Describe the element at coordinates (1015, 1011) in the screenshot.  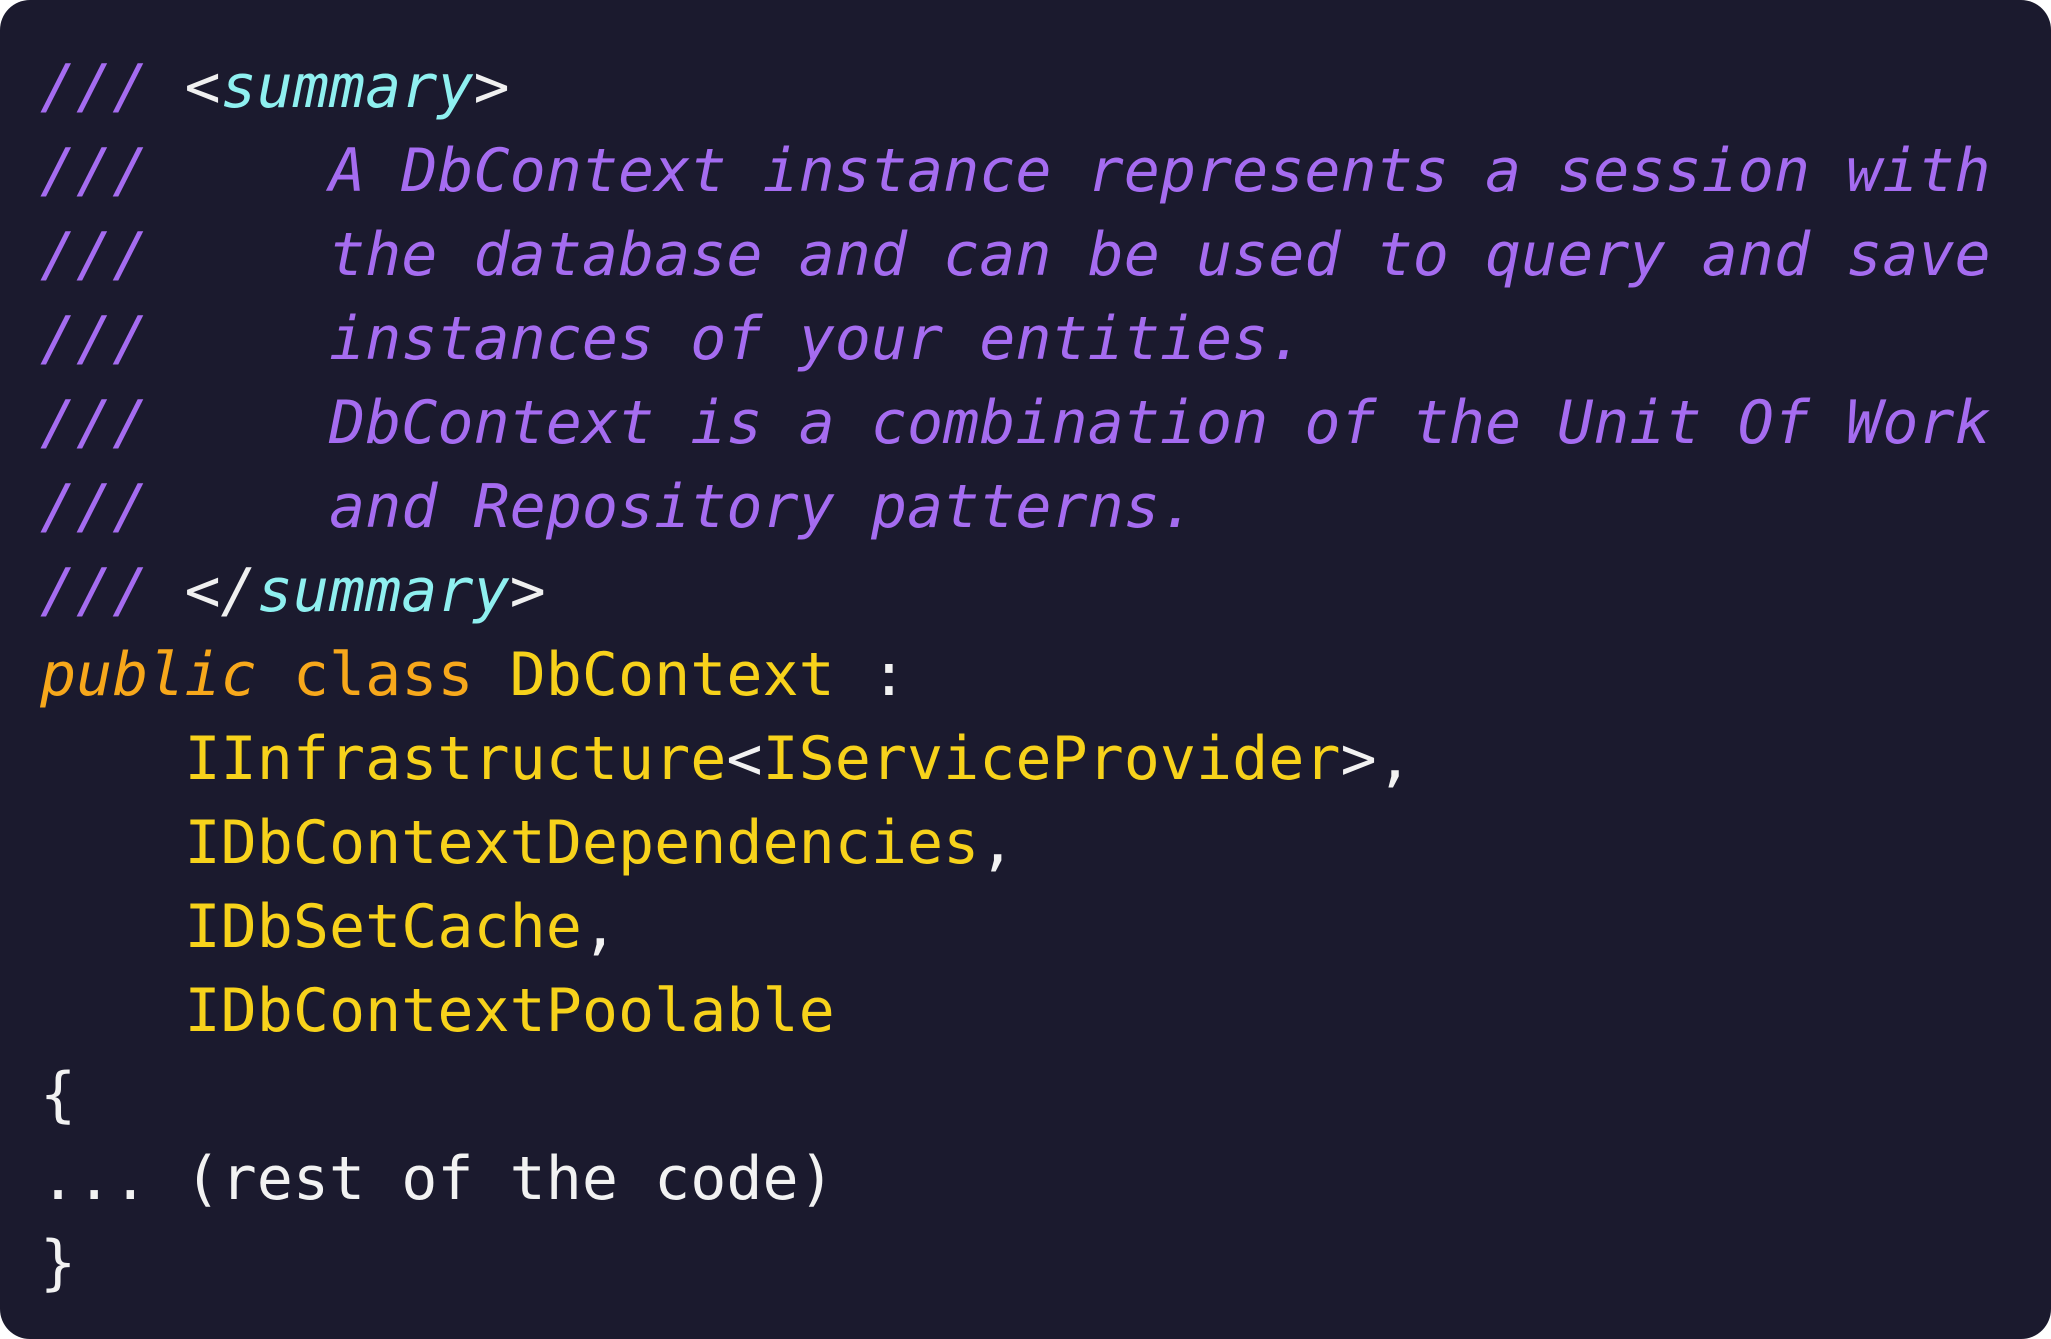
I see `code-line: IDbContextPoolable` at that location.